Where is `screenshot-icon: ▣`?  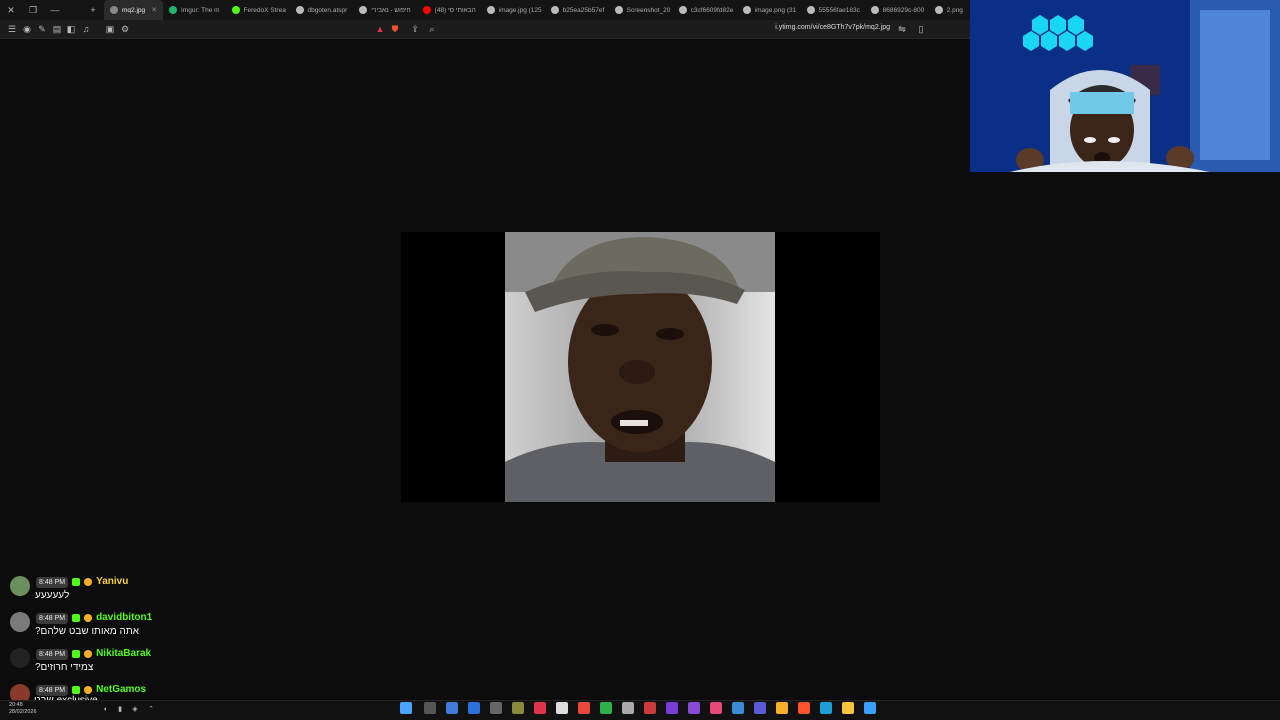
screenshot-icon: ▣ is located at coordinates (110, 29).